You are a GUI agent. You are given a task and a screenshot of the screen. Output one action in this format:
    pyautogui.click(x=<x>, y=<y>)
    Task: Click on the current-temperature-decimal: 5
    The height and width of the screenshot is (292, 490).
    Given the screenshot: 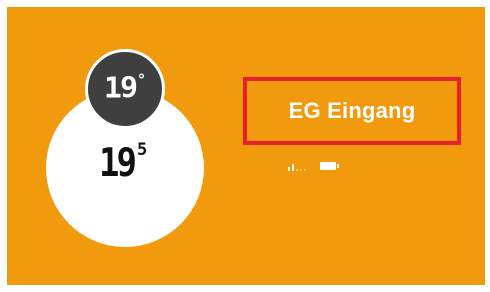 What is the action you would take?
    pyautogui.click(x=142, y=150)
    